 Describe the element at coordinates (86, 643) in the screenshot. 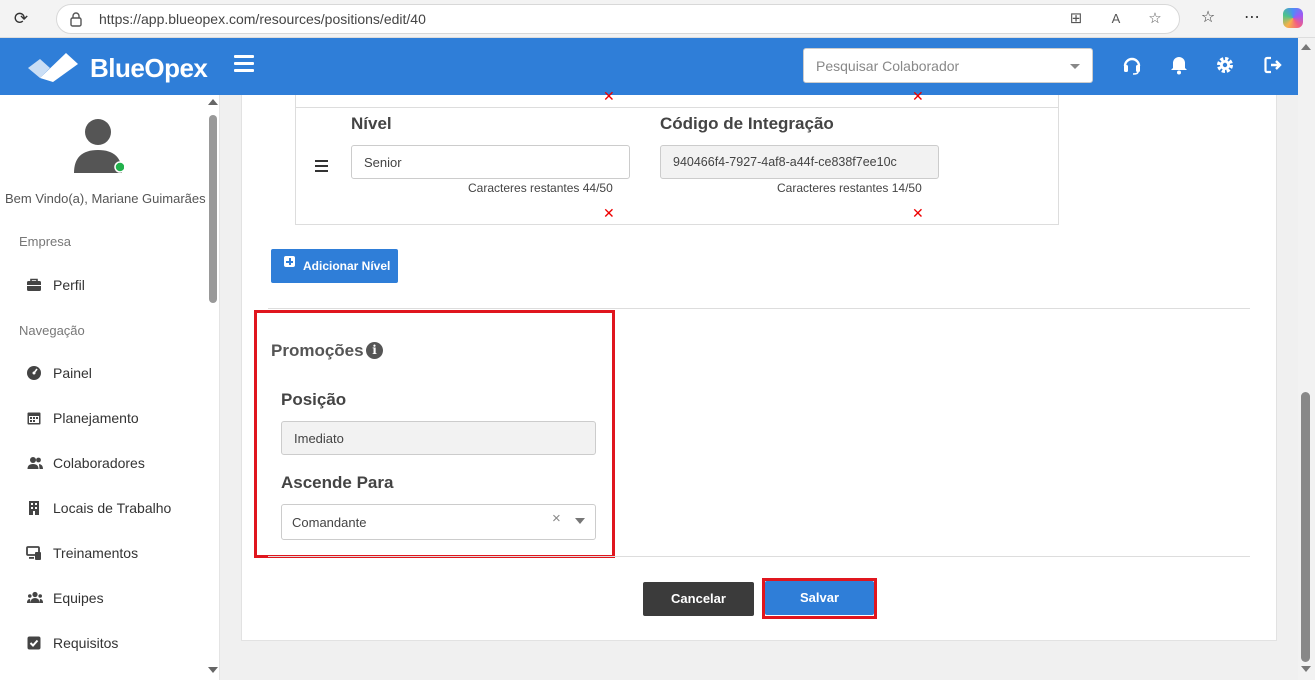

I see `sidebar-item-label: Requisitos` at that location.